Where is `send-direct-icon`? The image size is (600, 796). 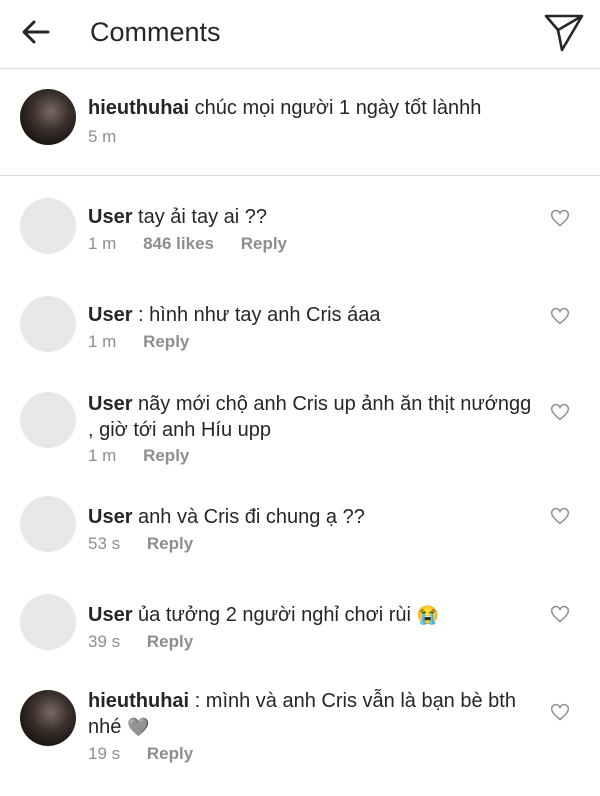
send-direct-icon is located at coordinates (564, 32).